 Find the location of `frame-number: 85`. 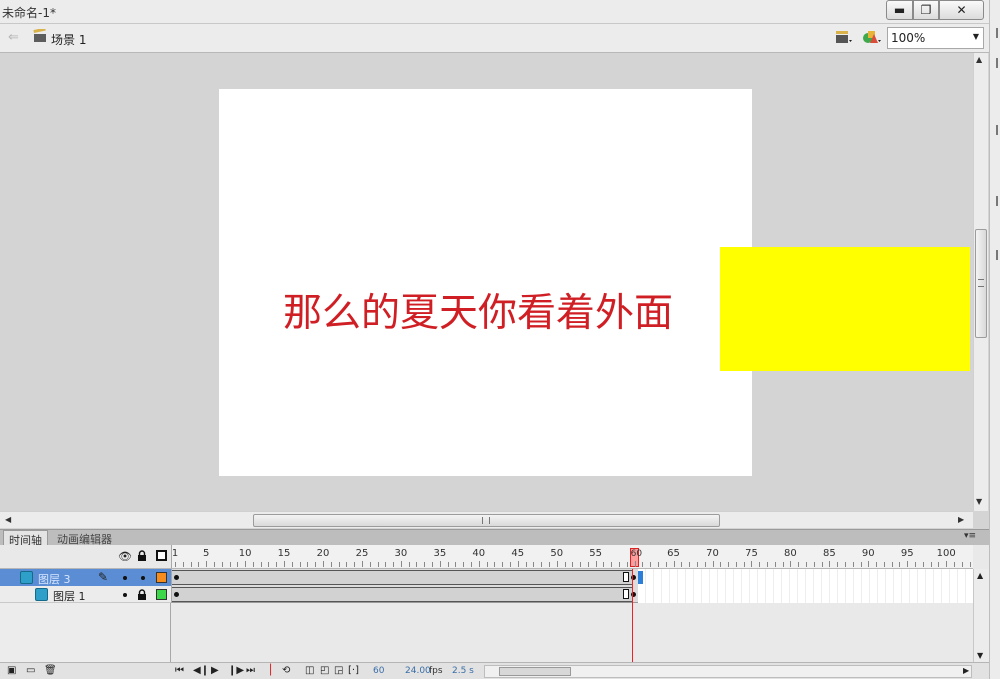

frame-number: 85 is located at coordinates (829, 553).